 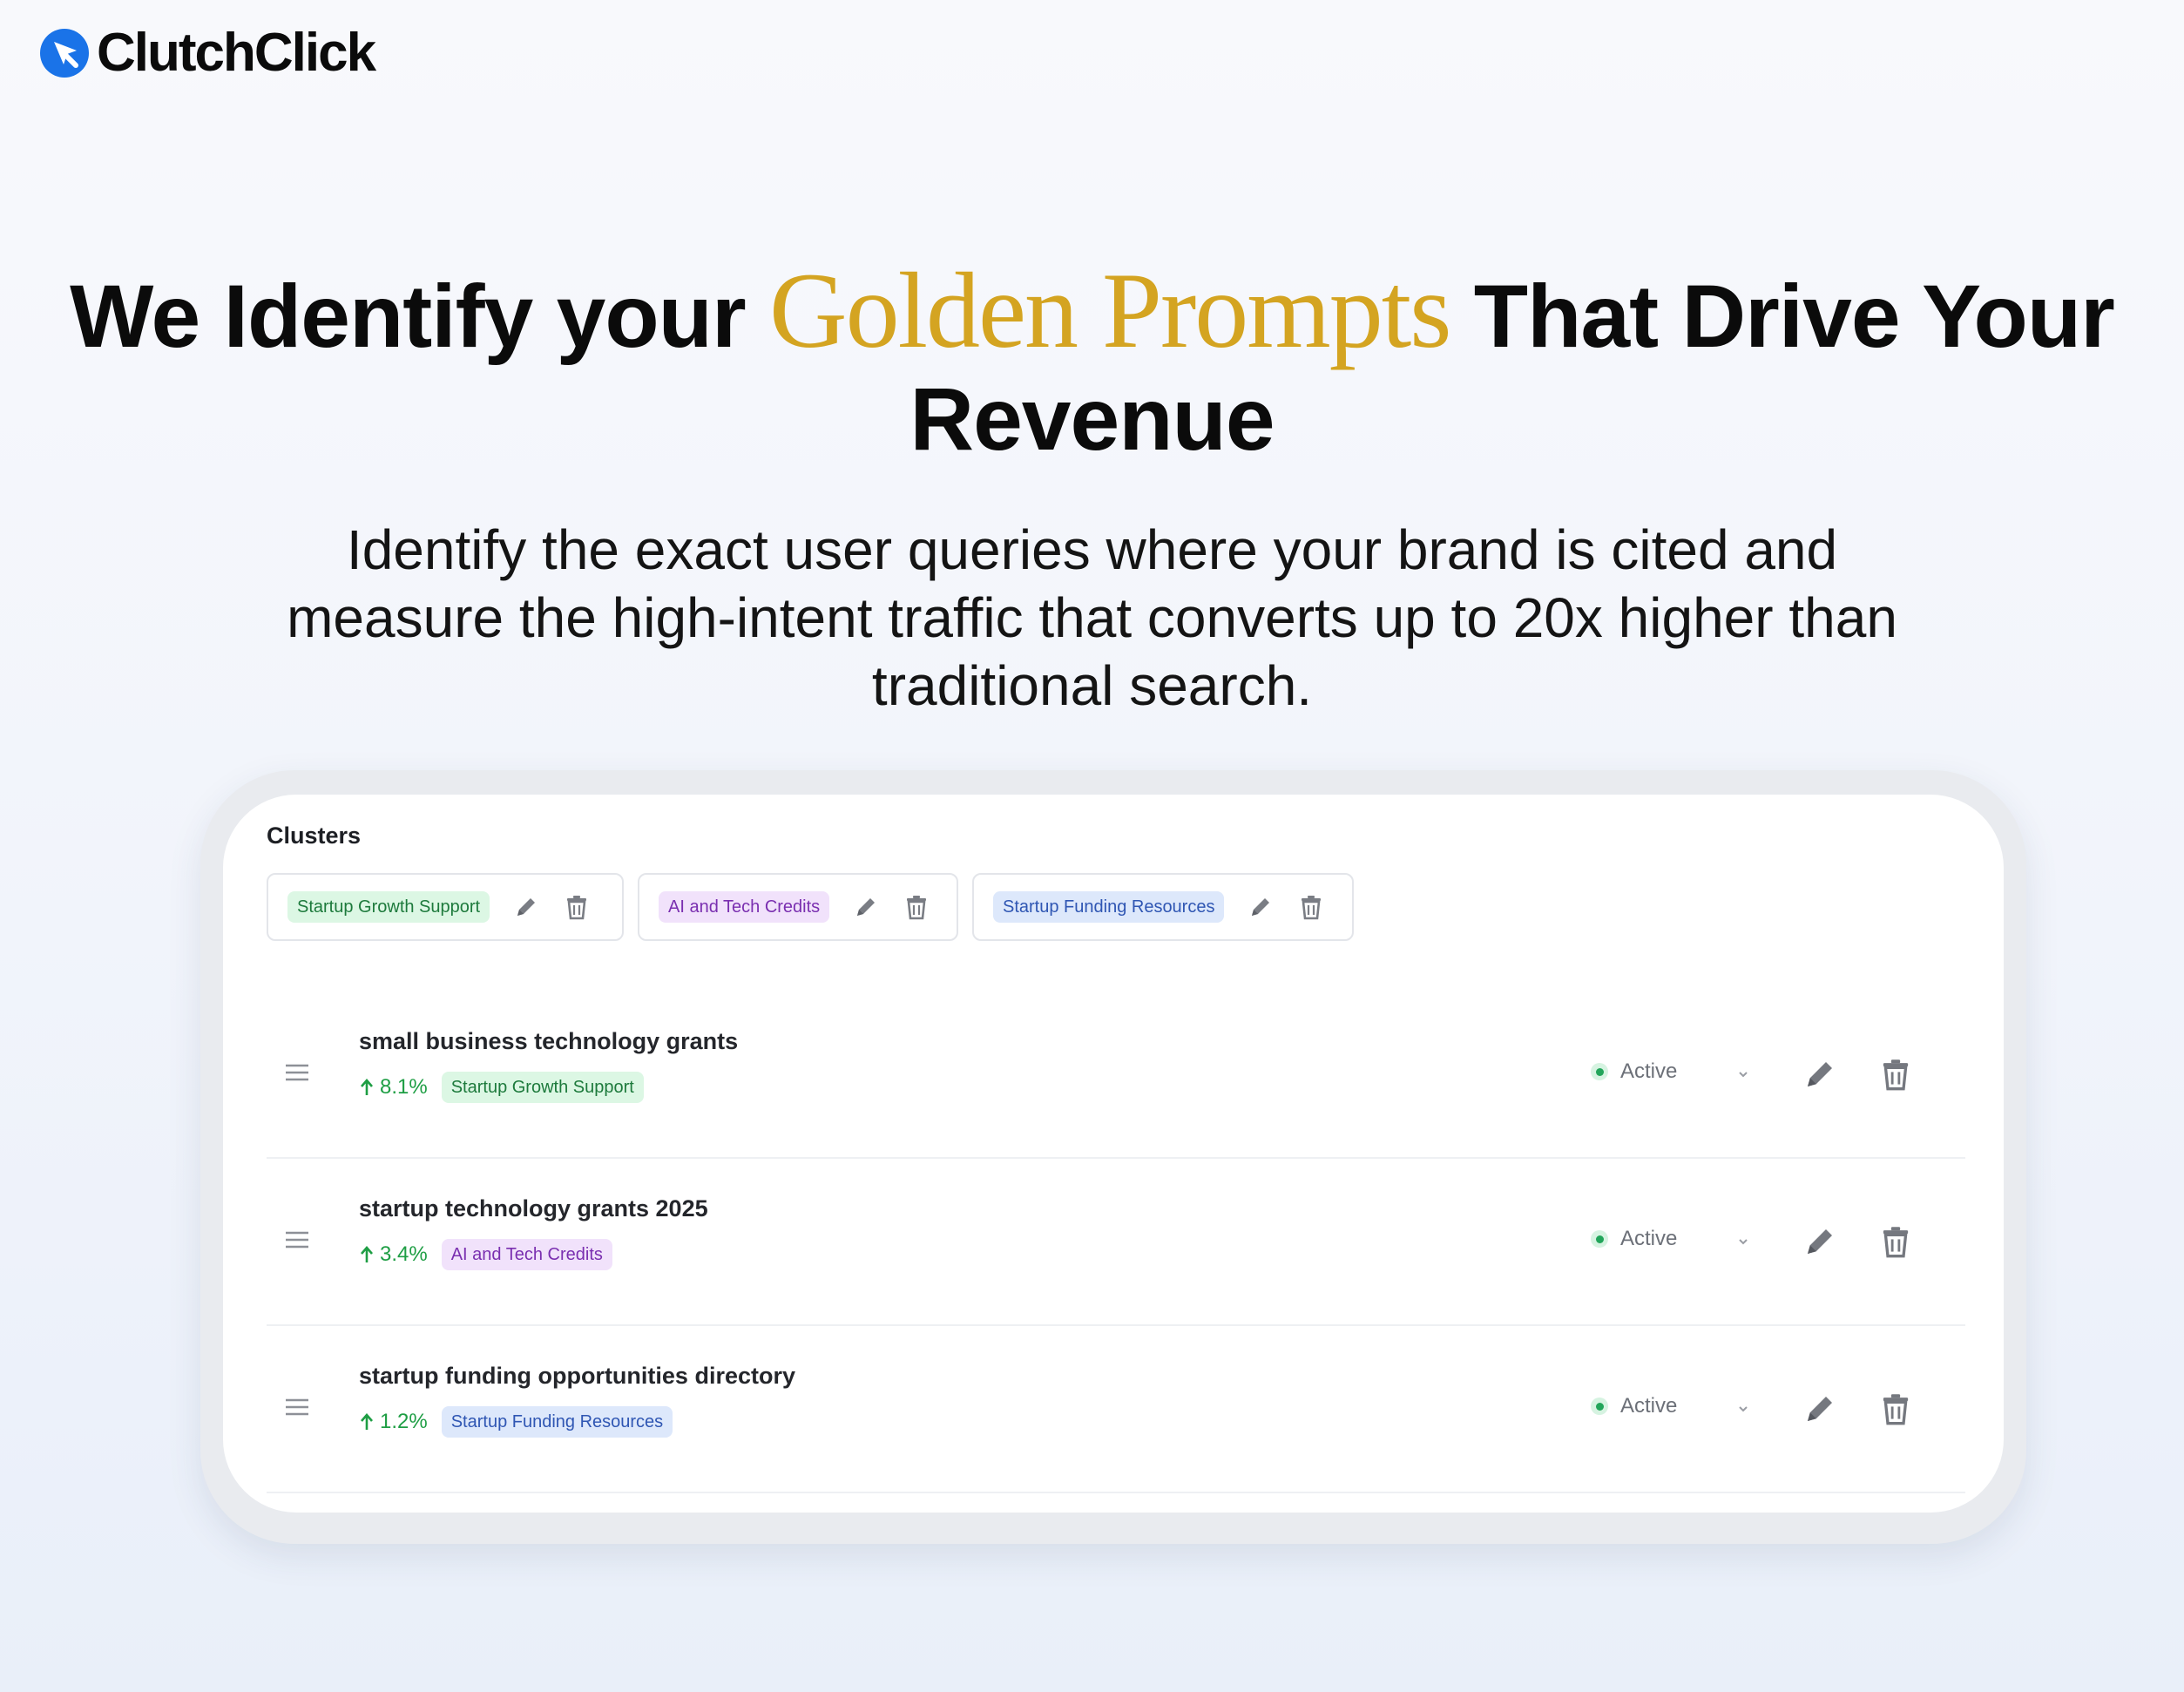 I want to click on prompt-meta: 3.4% AI and Tech Credits, so click(x=485, y=1254).